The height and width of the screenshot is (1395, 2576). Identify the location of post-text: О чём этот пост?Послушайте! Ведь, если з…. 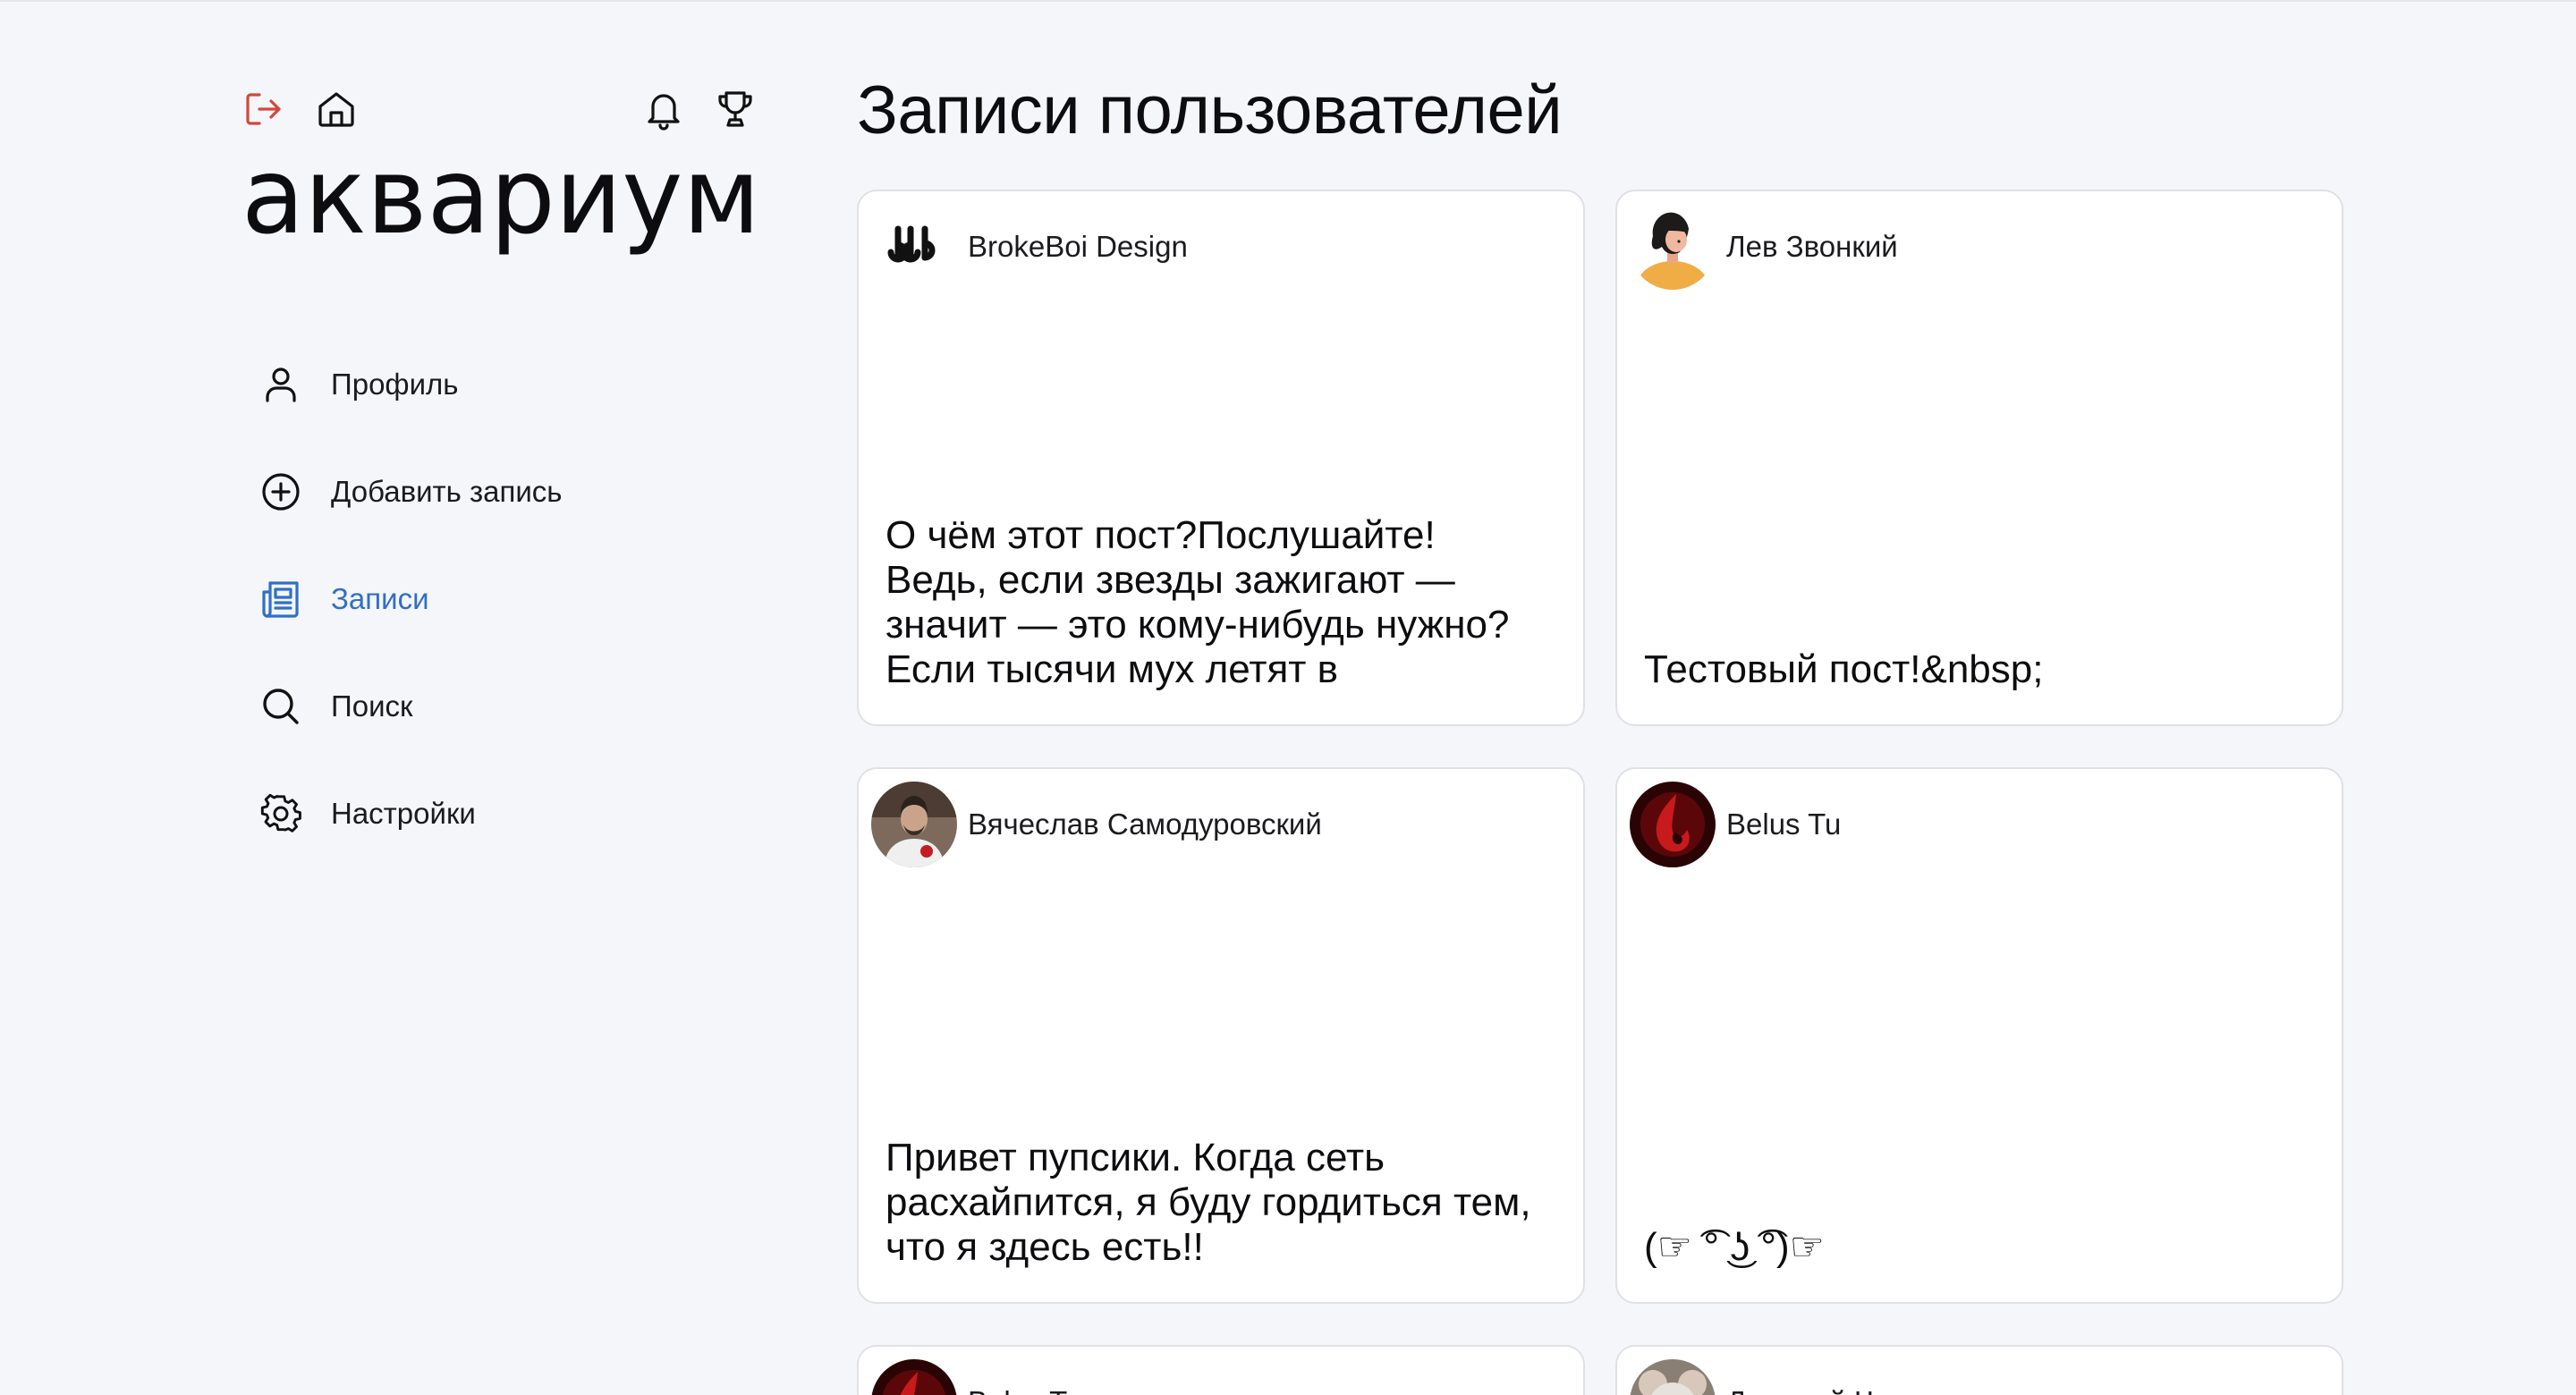
(1198, 602).